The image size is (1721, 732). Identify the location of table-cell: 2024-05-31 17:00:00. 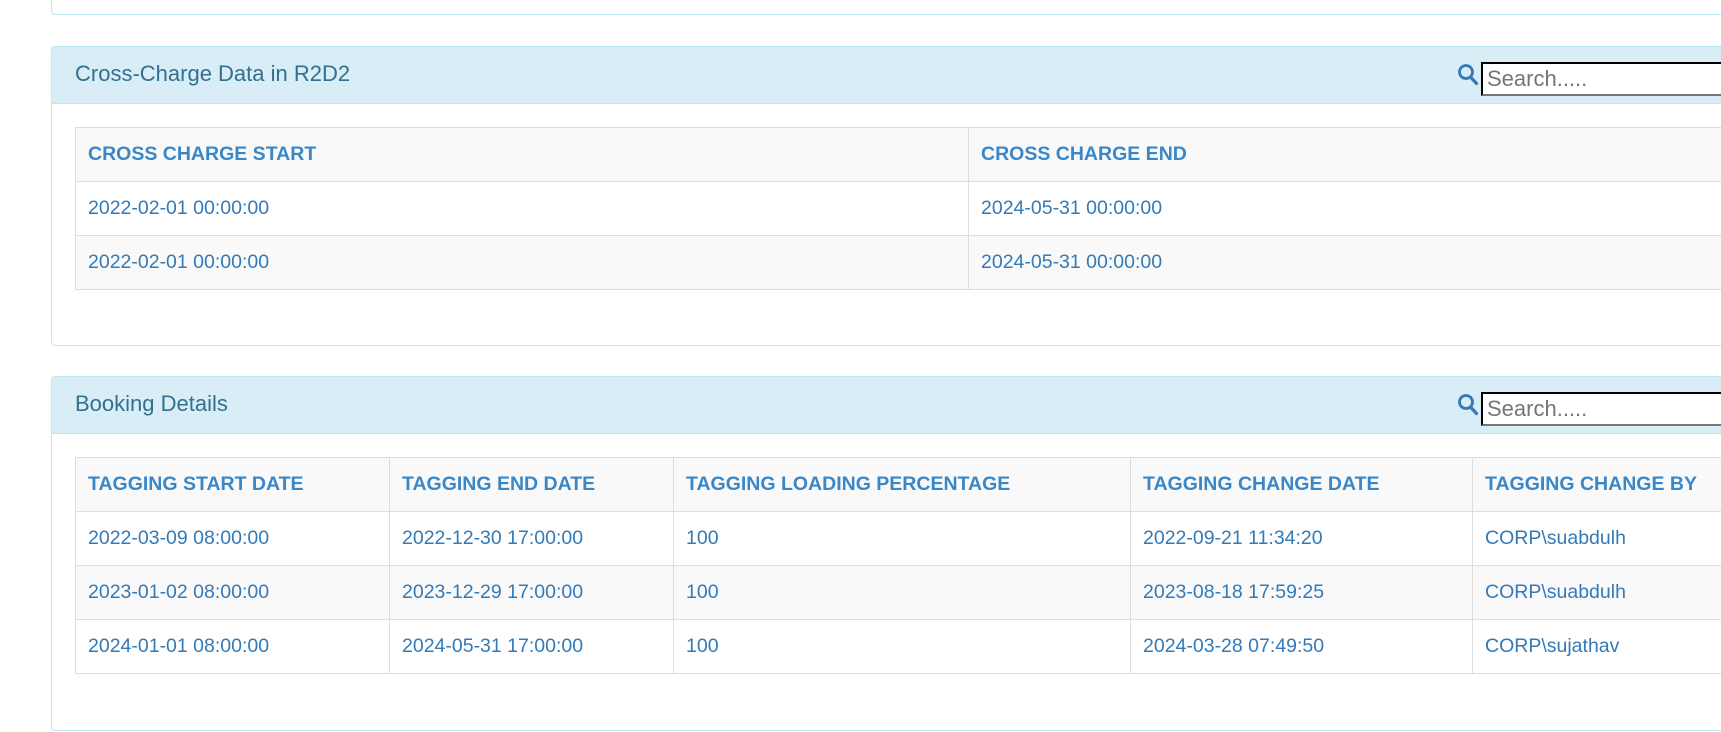
(531, 646).